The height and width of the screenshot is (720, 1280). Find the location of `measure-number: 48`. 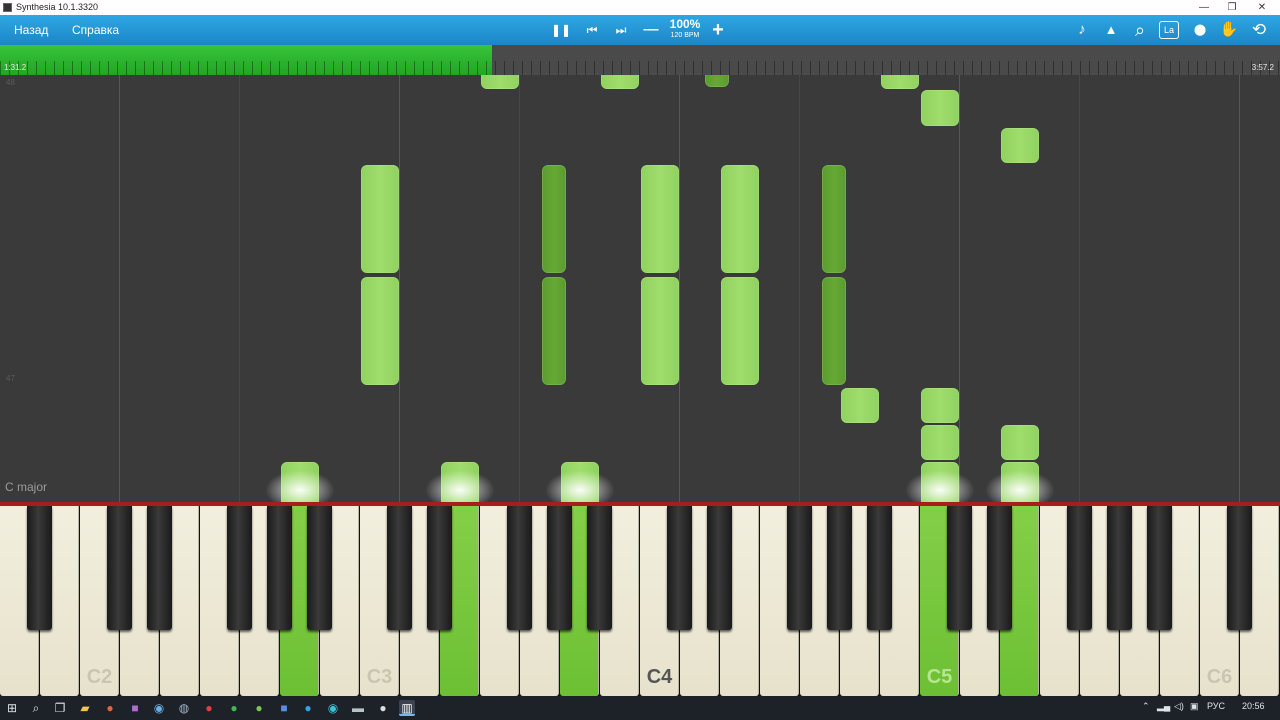

measure-number: 48 is located at coordinates (10, 82).